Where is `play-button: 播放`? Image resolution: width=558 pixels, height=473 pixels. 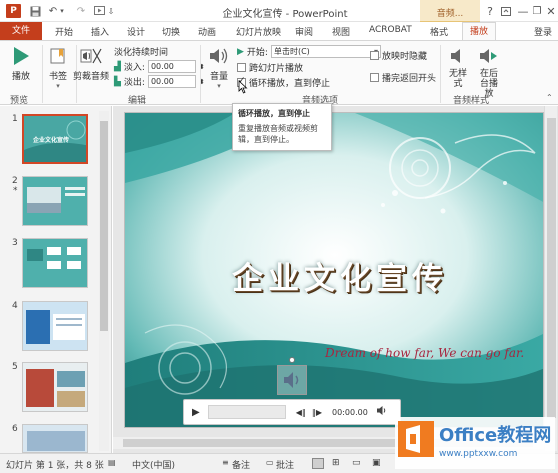
play-button: 播放 is located at coordinates (21, 63).